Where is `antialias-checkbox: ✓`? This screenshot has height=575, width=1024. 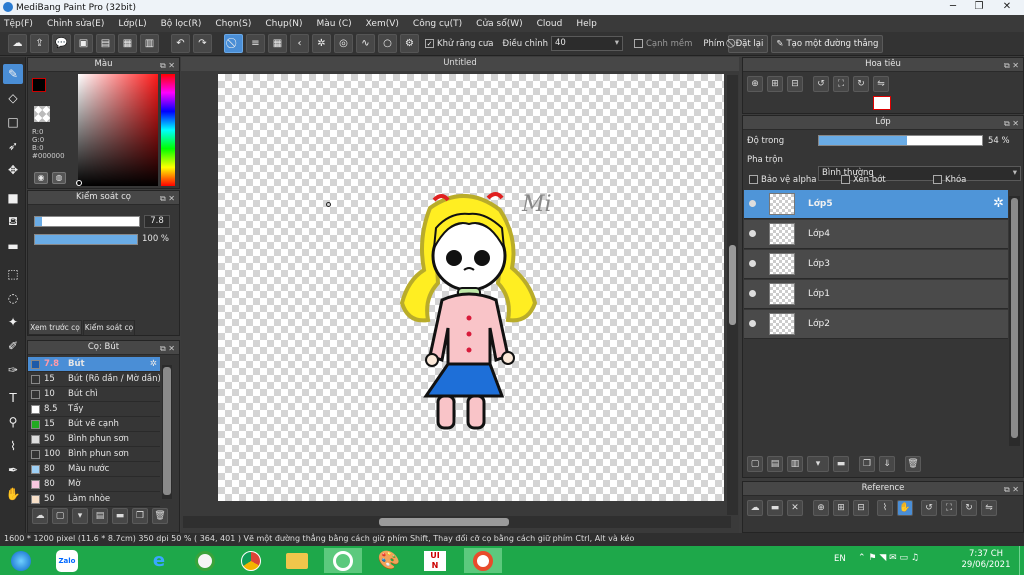 antialias-checkbox: ✓ is located at coordinates (429, 43).